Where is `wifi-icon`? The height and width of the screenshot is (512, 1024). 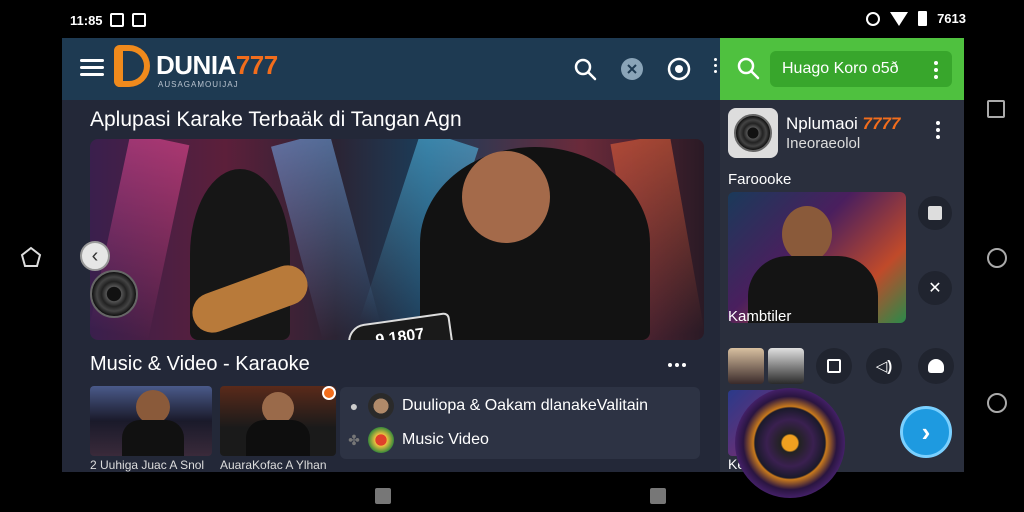 wifi-icon is located at coordinates (899, 18).